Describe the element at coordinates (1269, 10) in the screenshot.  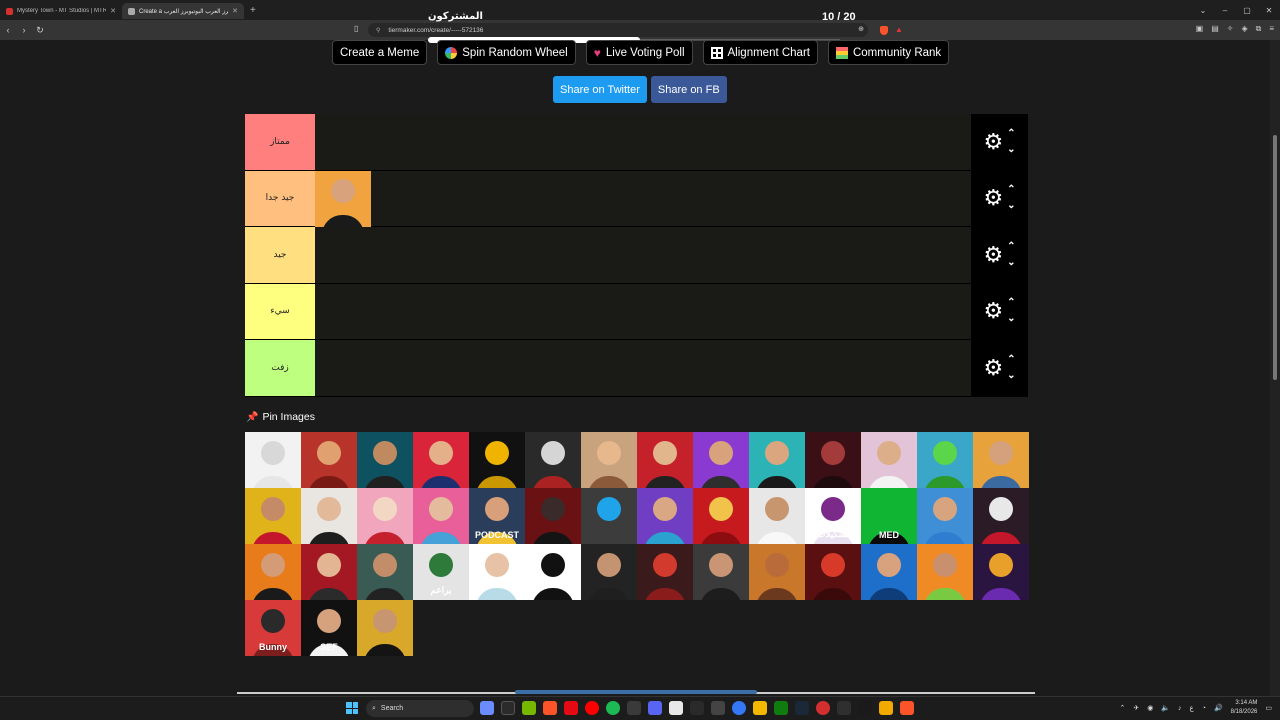
I see `close-window-button: ✕` at that location.